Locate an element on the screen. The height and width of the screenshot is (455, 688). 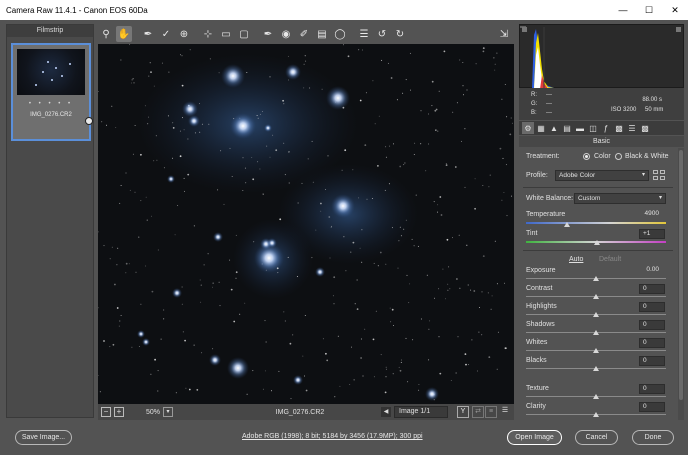
straighten-icon: ▭ is located at coordinates (226, 34).